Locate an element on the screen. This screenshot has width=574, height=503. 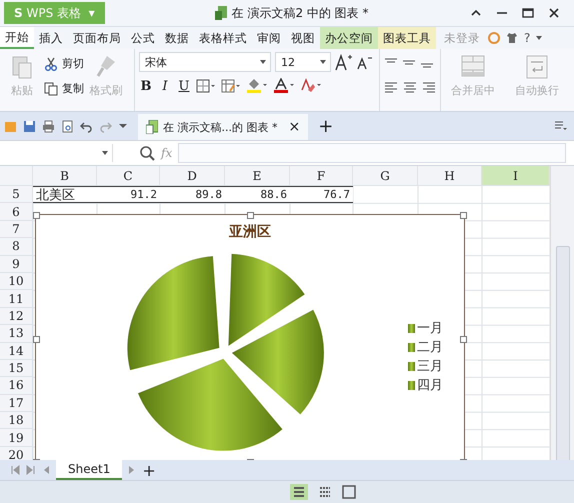
column-header: D is located at coordinates (192, 176).